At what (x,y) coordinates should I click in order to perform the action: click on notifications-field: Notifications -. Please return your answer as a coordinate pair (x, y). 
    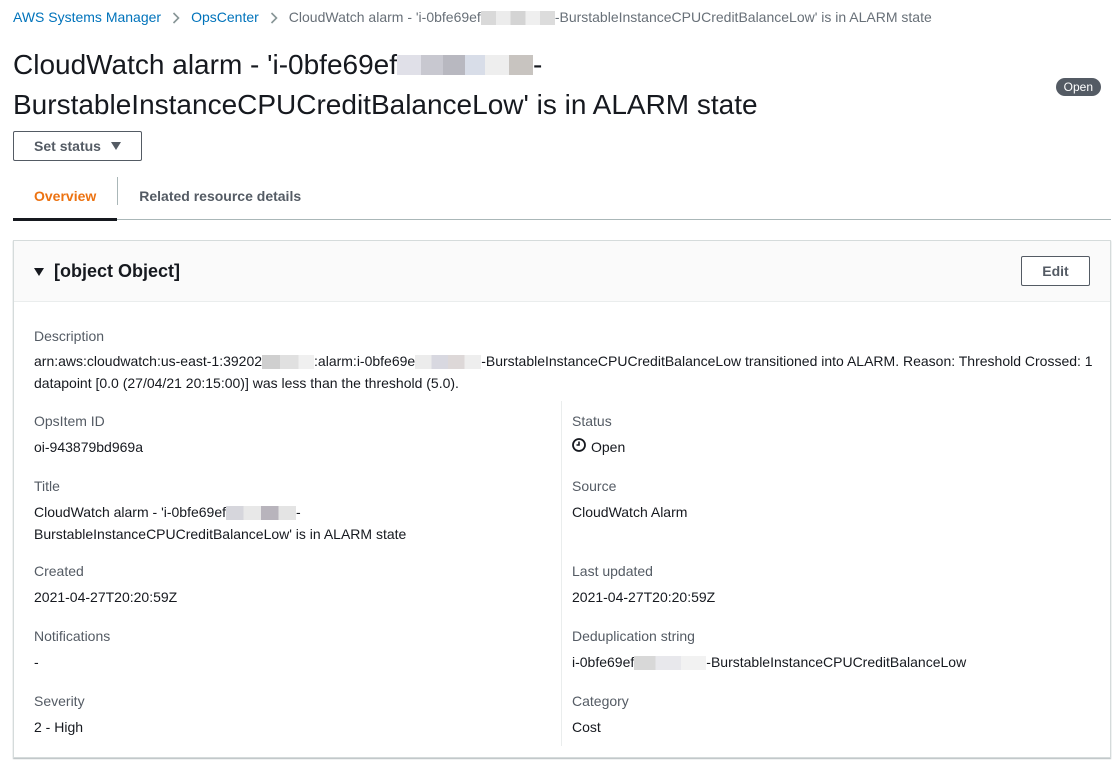
    Looking at the image, I should click on (284, 649).